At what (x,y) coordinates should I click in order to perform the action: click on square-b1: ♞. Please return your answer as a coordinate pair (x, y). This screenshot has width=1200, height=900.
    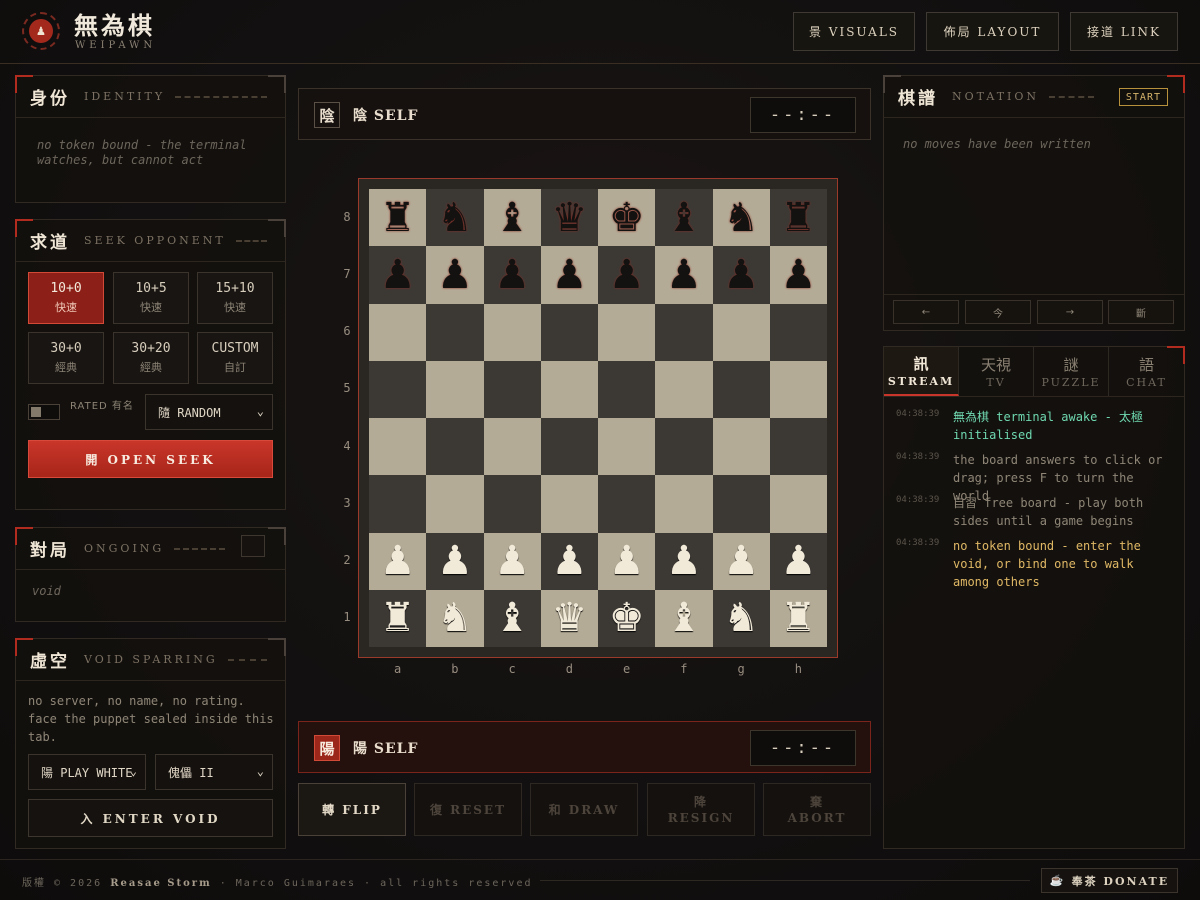
    Looking at the image, I should click on (455, 618).